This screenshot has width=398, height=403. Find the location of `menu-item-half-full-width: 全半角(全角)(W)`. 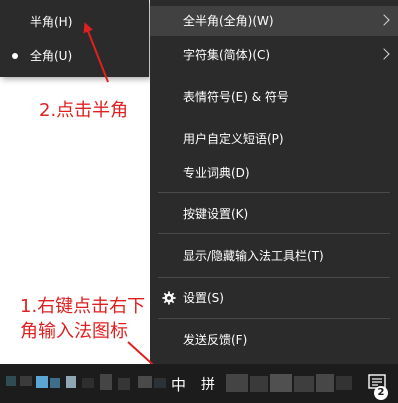

menu-item-half-full-width: 全半角(全角)(W) is located at coordinates (274, 21).